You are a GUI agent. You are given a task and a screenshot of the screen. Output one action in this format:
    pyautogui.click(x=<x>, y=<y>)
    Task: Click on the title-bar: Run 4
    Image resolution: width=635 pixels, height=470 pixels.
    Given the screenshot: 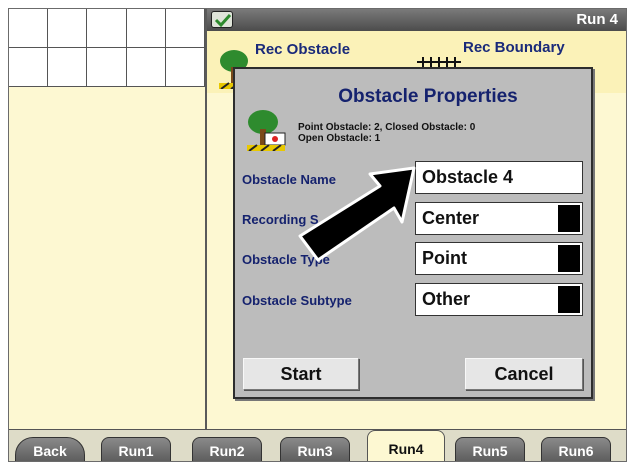 What is the action you would take?
    pyautogui.click(x=416, y=20)
    